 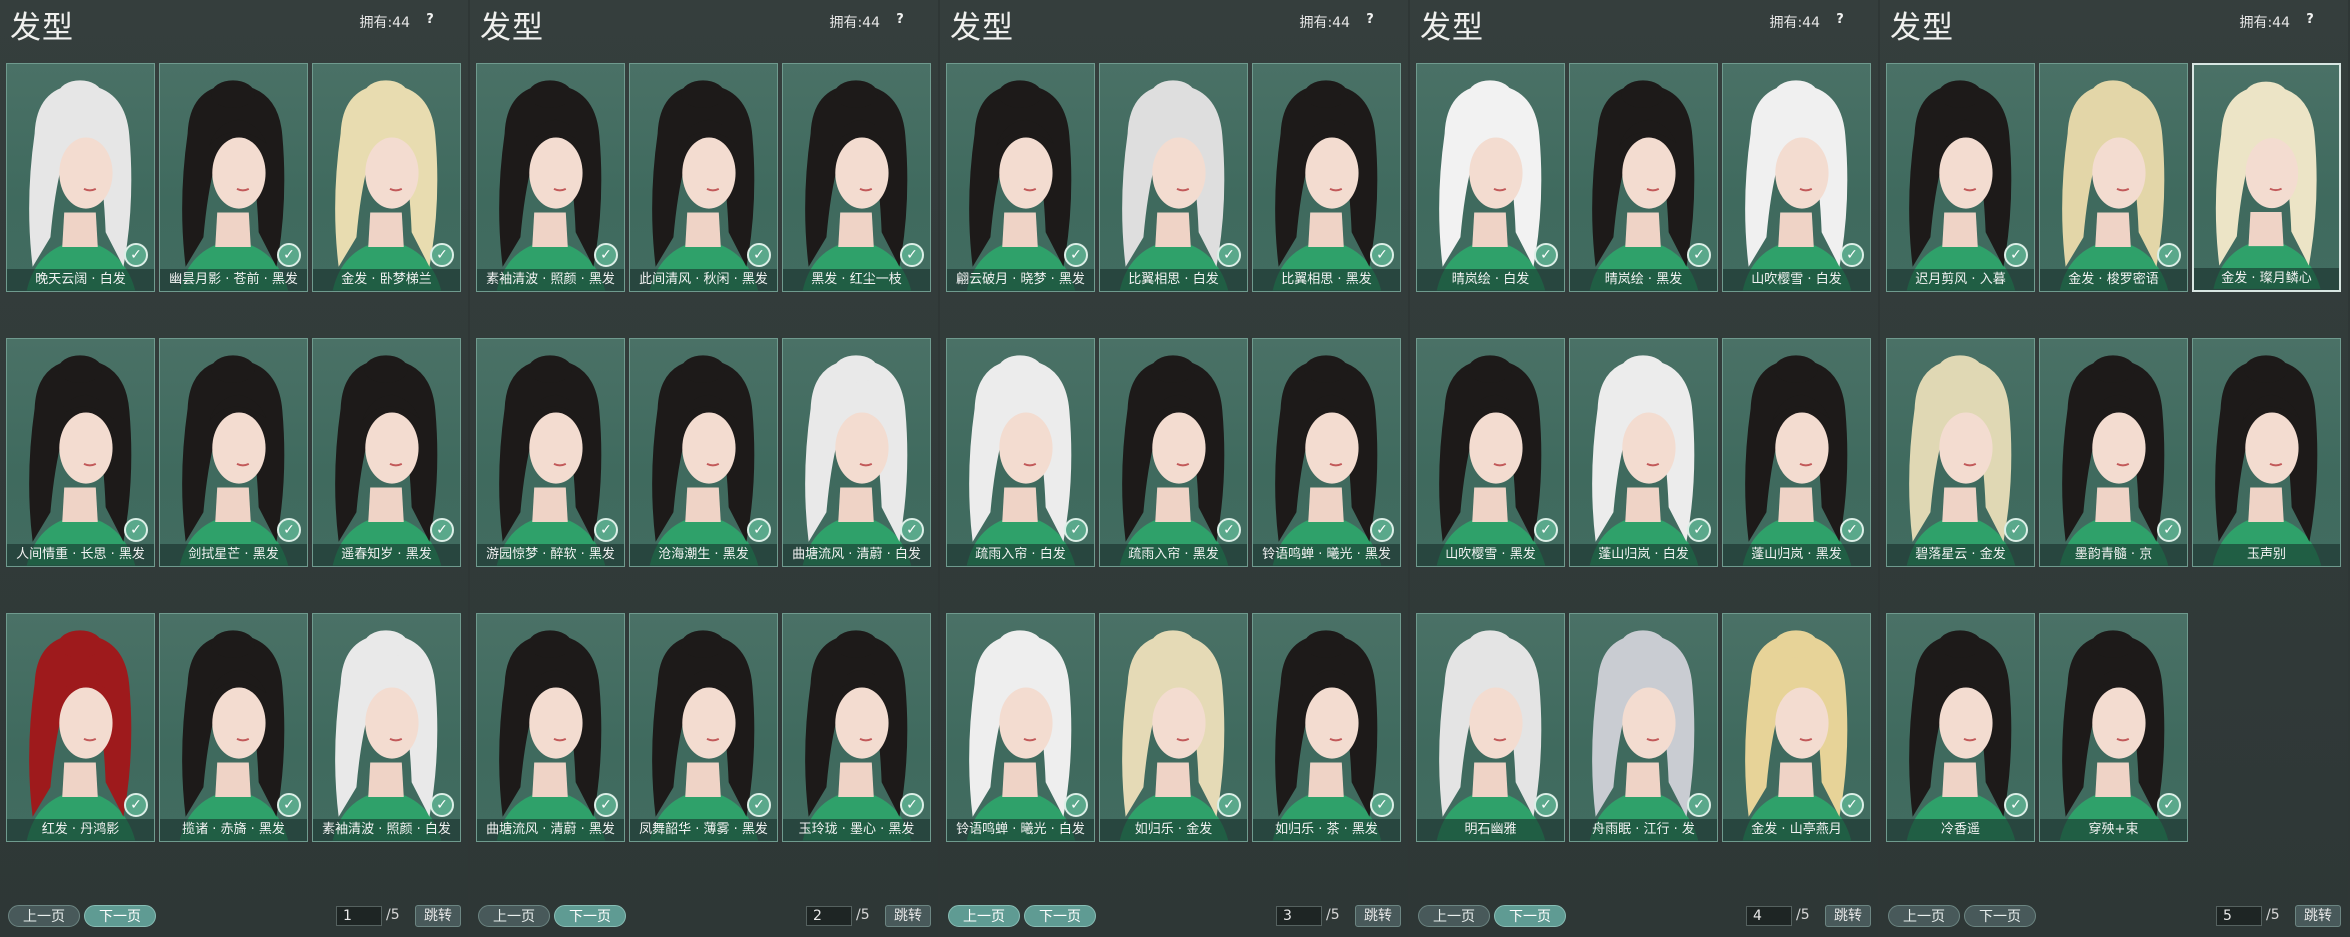 I want to click on hairstyle-card: ✓ 如归乐 · 金发, so click(x=1173, y=727).